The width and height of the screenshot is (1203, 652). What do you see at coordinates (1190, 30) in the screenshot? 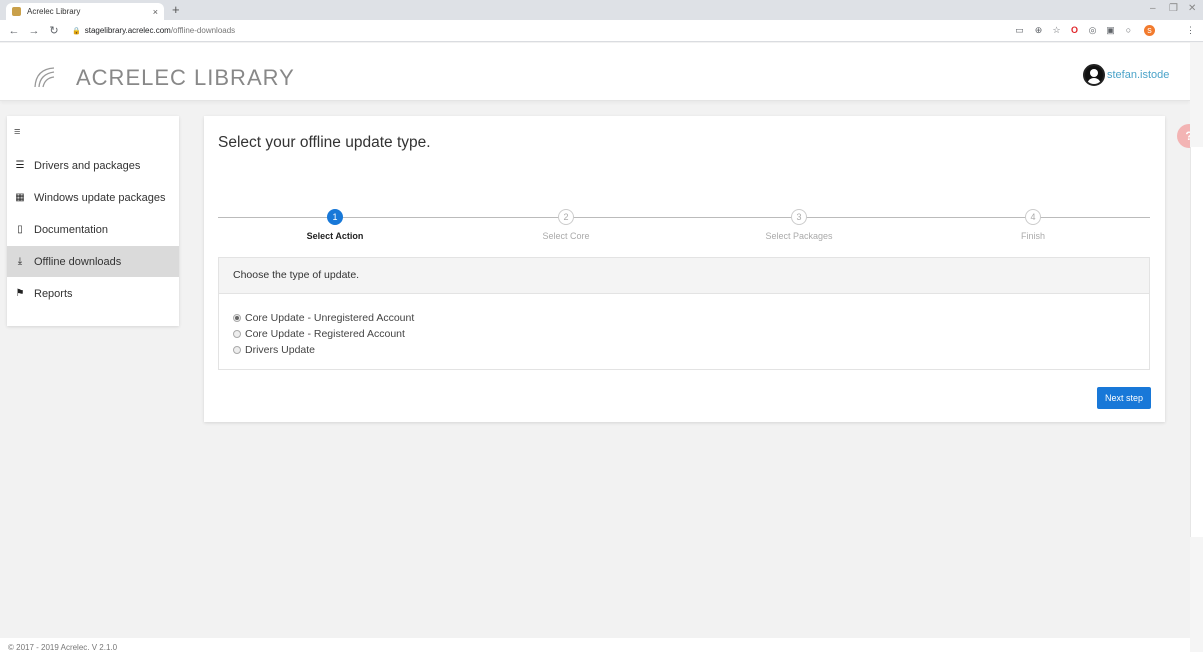
I see `menu-dots-icon: ⋮` at bounding box center [1190, 30].